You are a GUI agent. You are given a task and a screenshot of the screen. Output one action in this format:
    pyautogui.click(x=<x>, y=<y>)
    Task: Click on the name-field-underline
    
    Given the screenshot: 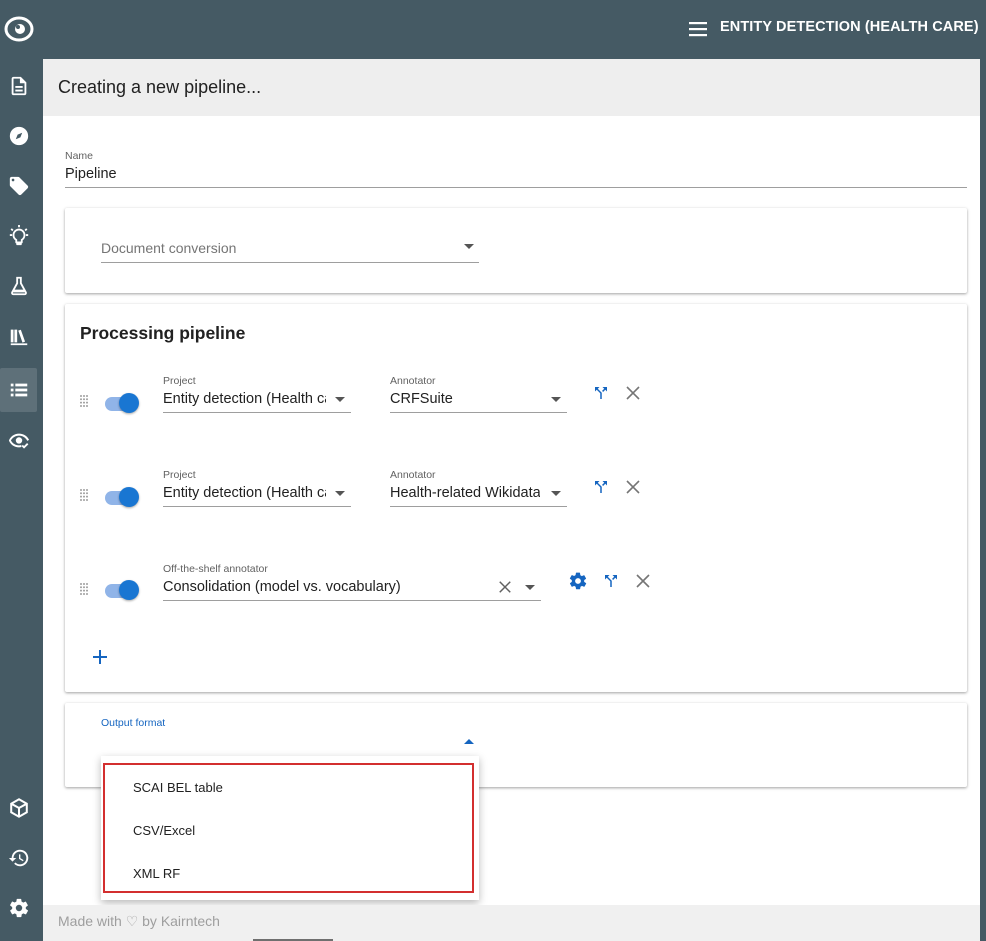 What is the action you would take?
    pyautogui.click(x=516, y=187)
    